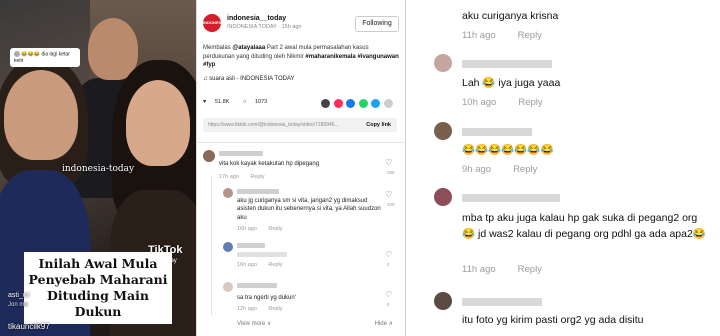 Image resolution: width=720 pixels, height=336 pixels. I want to click on comment-time: 10h ago, so click(479, 102).